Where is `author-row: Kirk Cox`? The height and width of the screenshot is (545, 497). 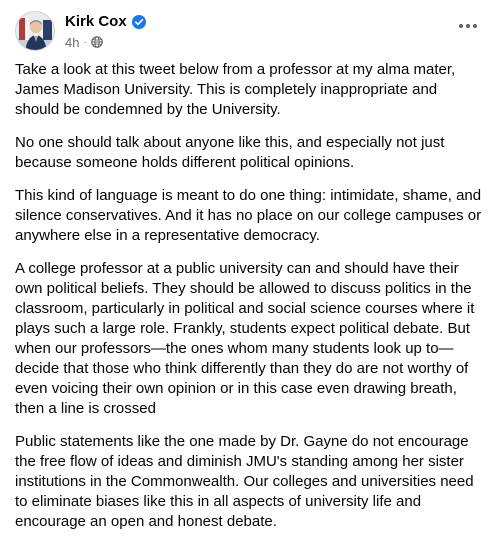 author-row: Kirk Cox is located at coordinates (105, 22).